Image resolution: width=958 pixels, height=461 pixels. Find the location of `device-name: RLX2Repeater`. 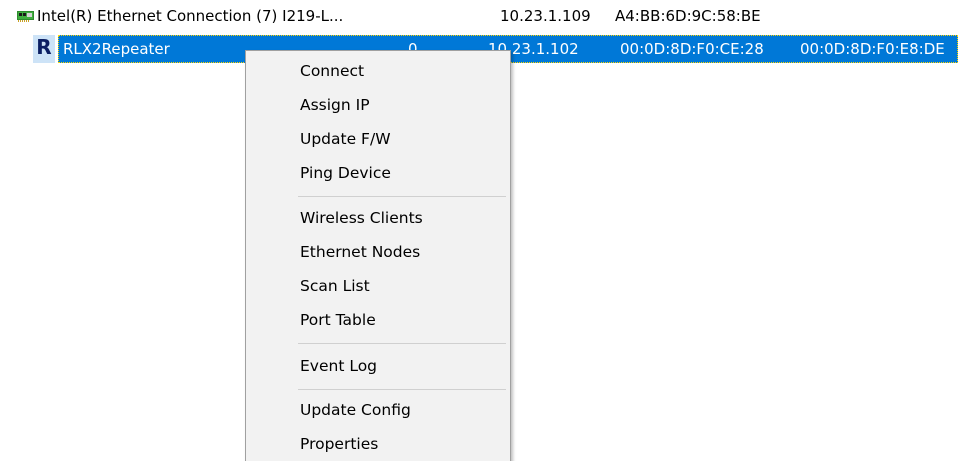

device-name: RLX2Repeater is located at coordinates (116, 49).